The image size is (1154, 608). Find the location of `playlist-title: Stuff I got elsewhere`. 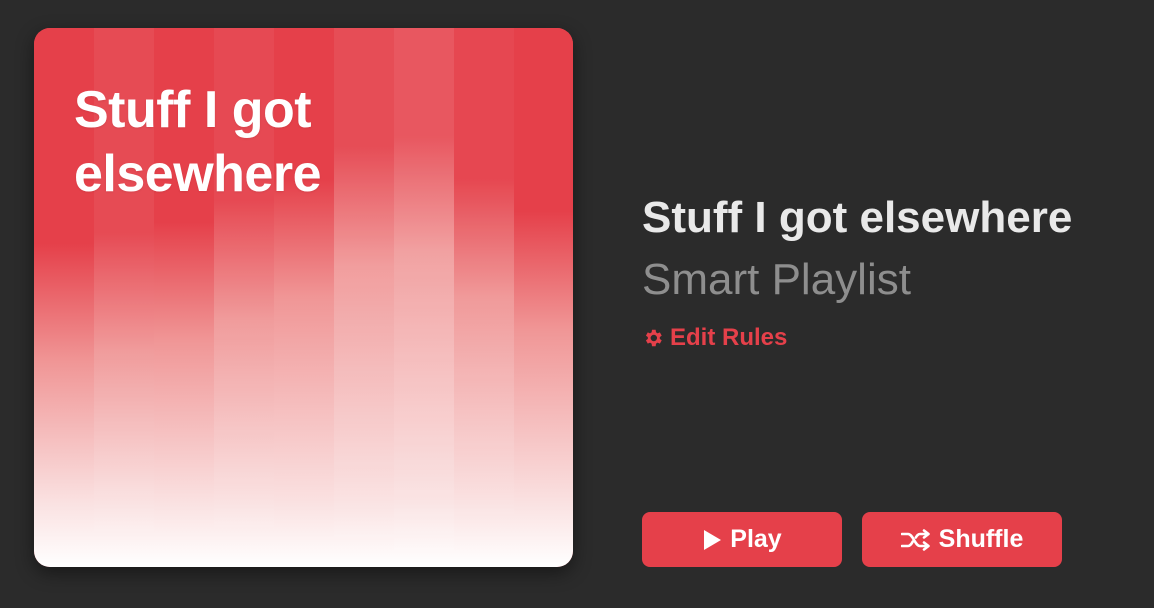

playlist-title: Stuff I got elsewhere is located at coordinates (857, 217).